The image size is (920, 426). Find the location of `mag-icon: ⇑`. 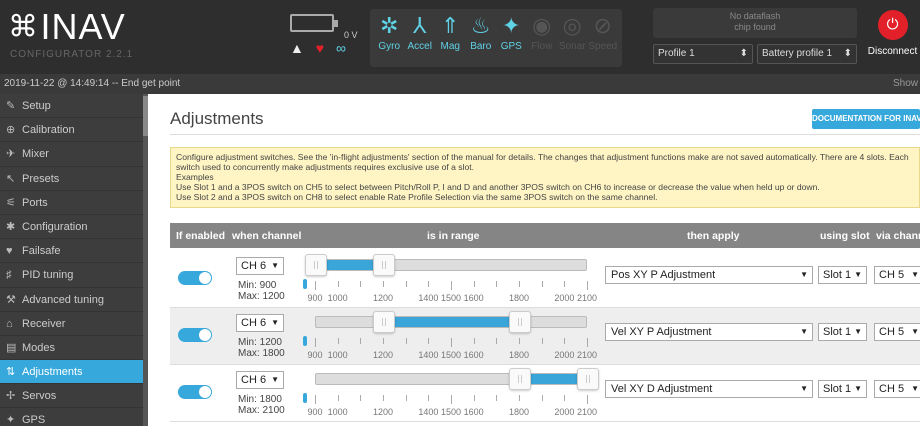

mag-icon: ⇑ is located at coordinates (450, 25).